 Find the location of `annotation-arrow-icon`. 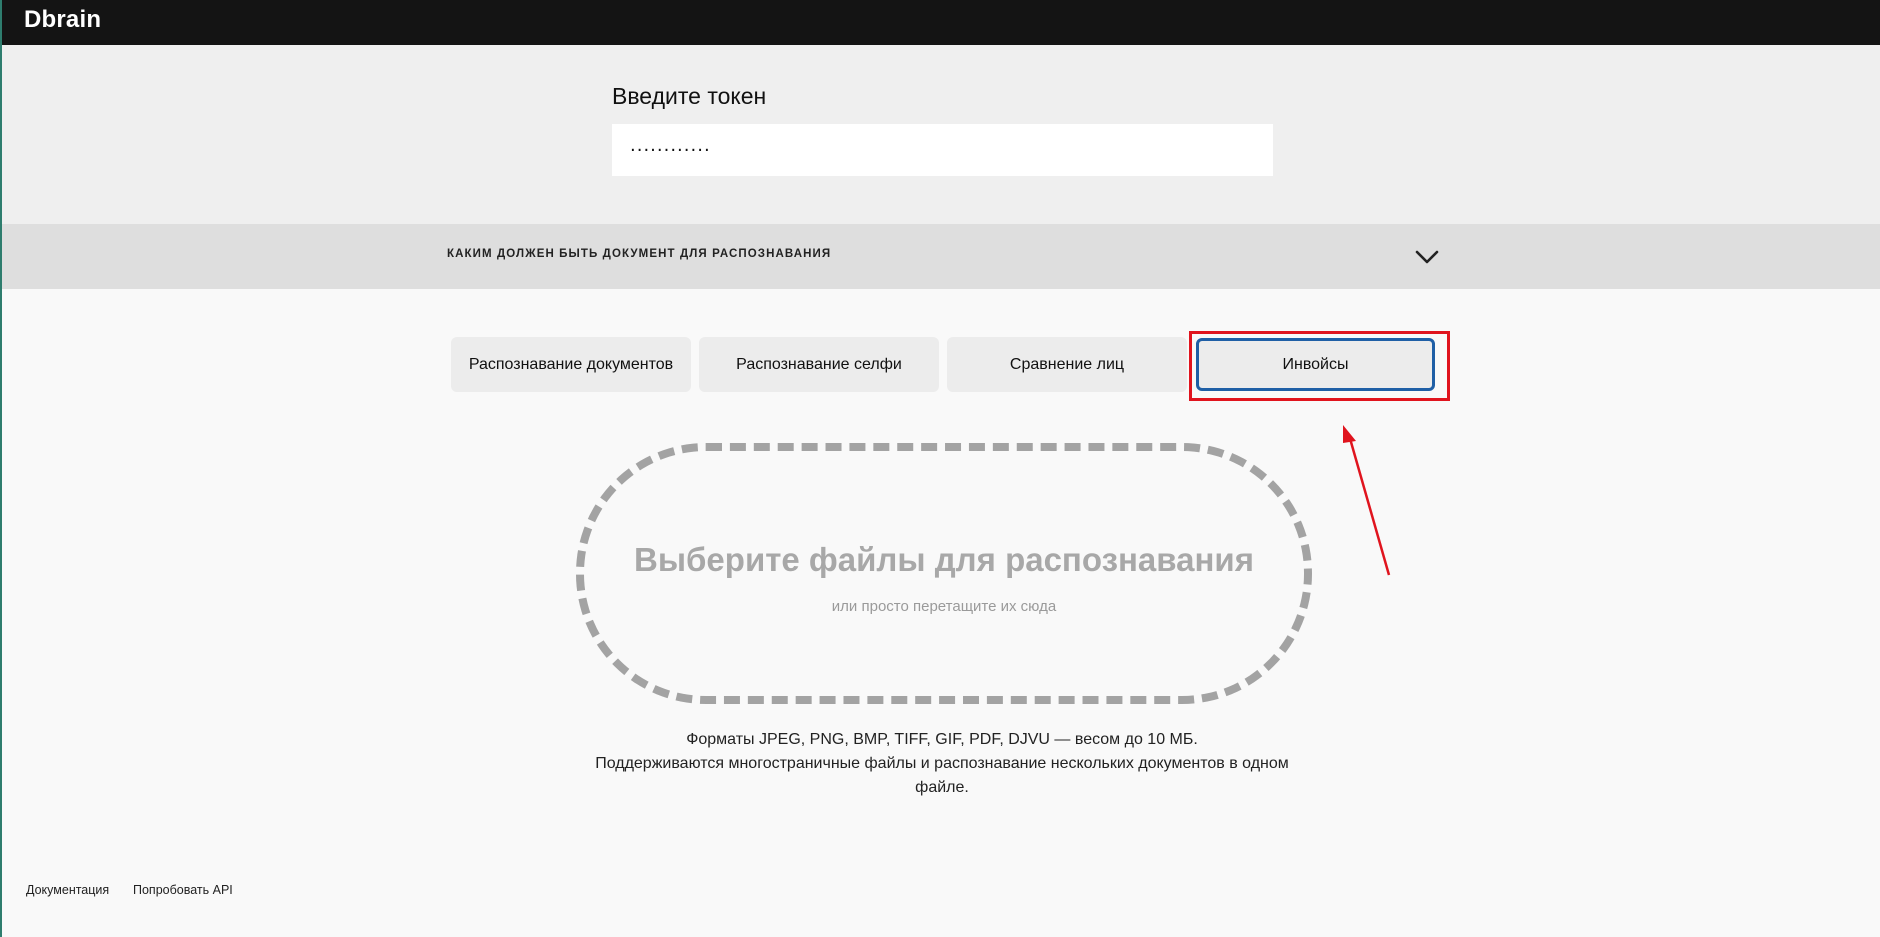

annotation-arrow-icon is located at coordinates (1367, 500).